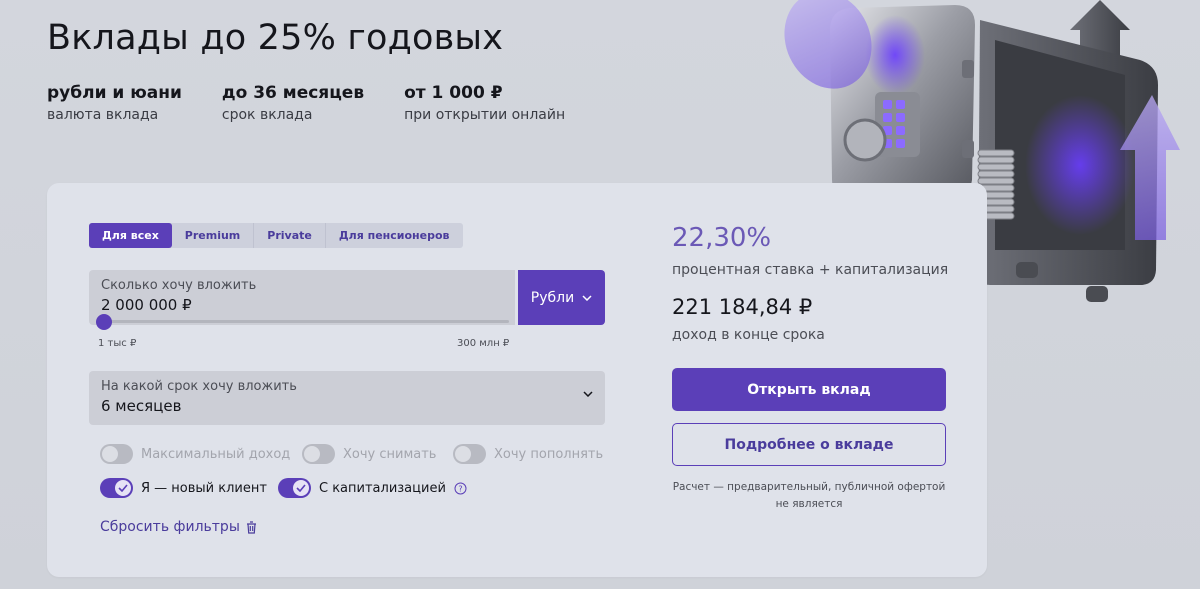  Describe the element at coordinates (809, 389) in the screenshot. I see `open-deposit-button: Открыть вклад` at that location.